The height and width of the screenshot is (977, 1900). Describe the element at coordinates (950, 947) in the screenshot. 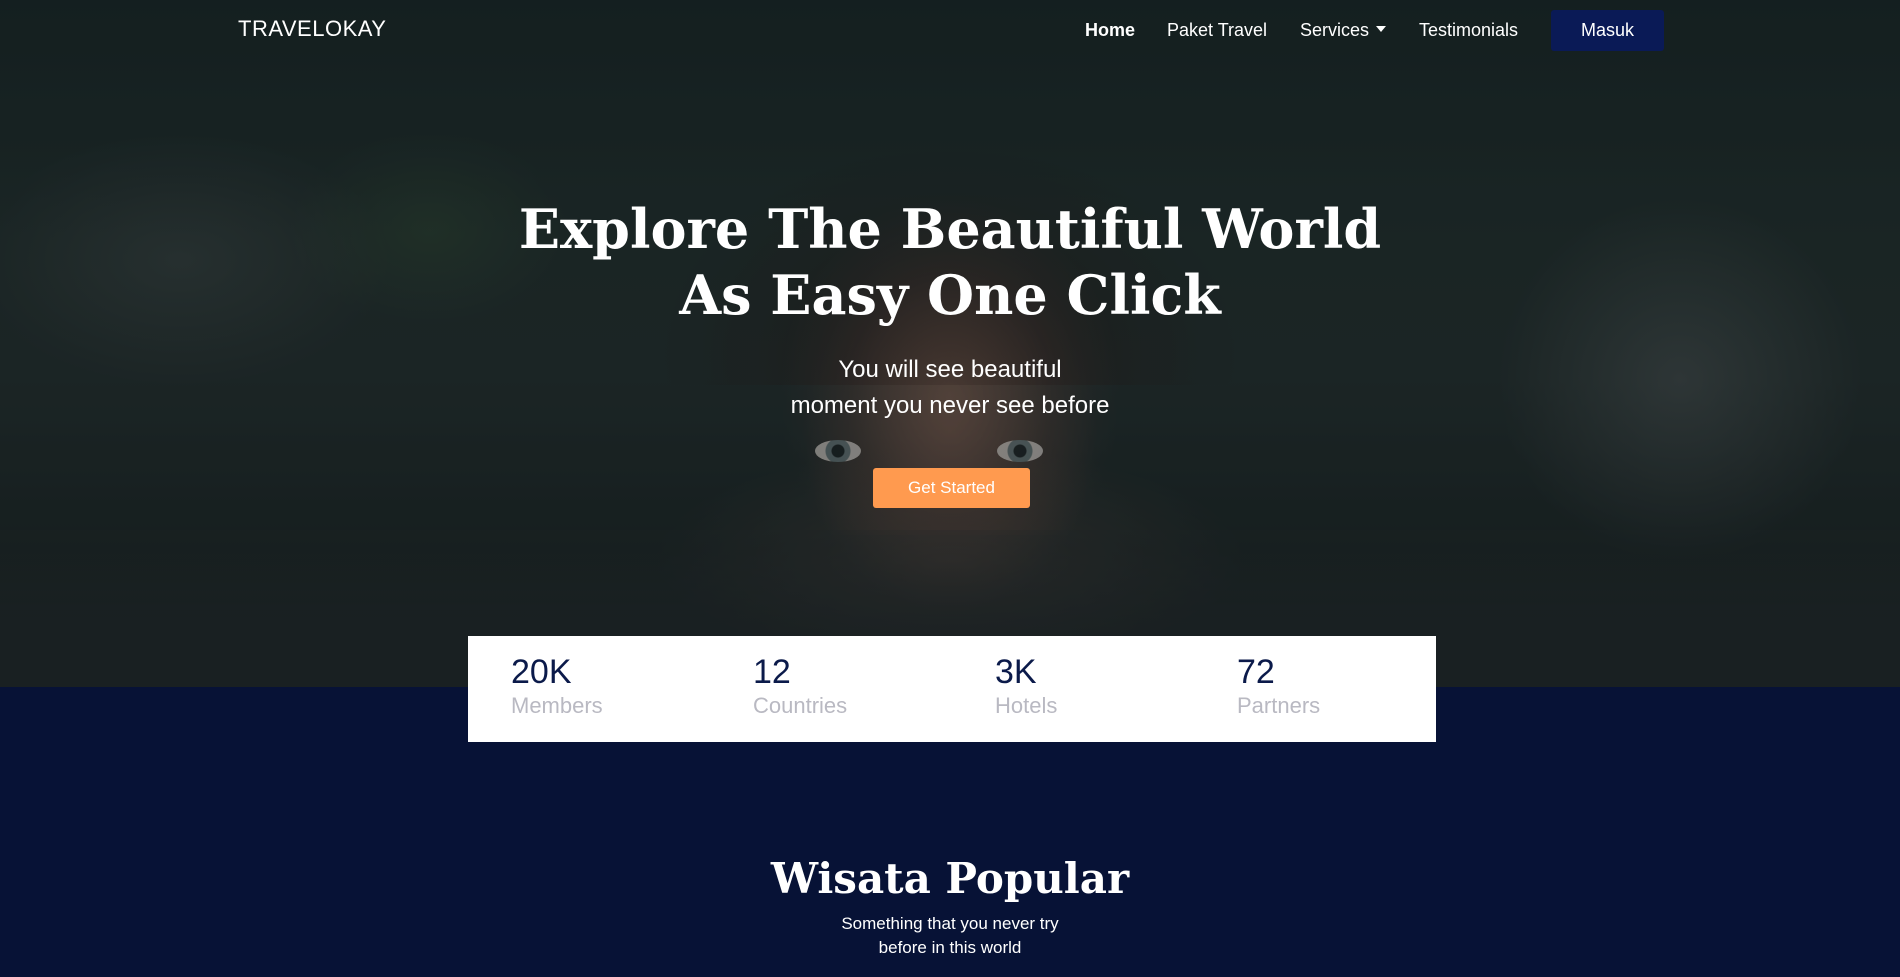

I see `popular-subtitle-line2: before in this world` at that location.